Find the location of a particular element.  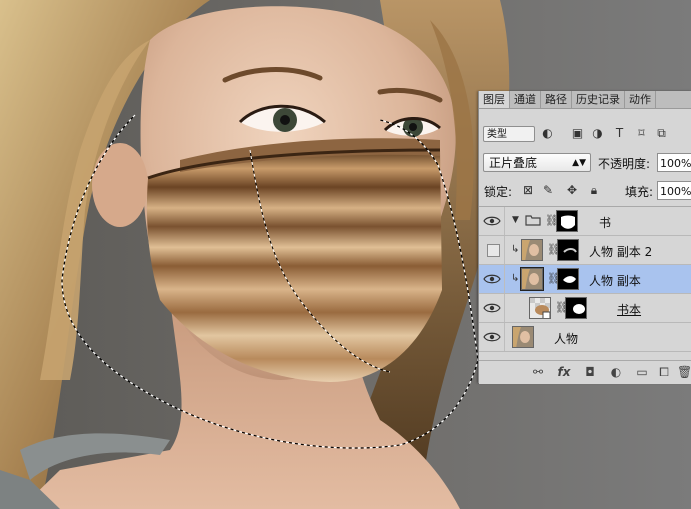

layer-filter-row: 类型 ◐ ▣ ◑ T ⌑ ⧉ is located at coordinates (585, 135).